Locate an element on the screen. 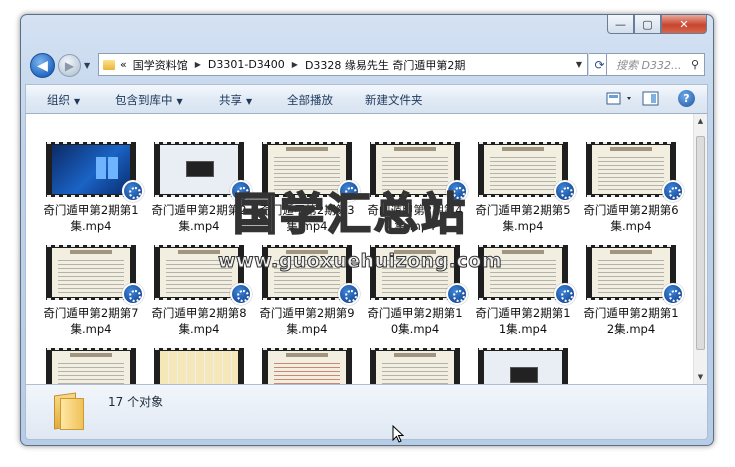 The width and height of the screenshot is (735, 467). view-options-icon is located at coordinates (618, 98).